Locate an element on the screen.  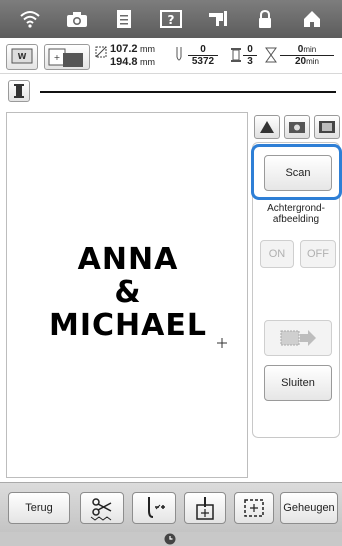
background-on-button: ON is located at coordinates (277, 254).